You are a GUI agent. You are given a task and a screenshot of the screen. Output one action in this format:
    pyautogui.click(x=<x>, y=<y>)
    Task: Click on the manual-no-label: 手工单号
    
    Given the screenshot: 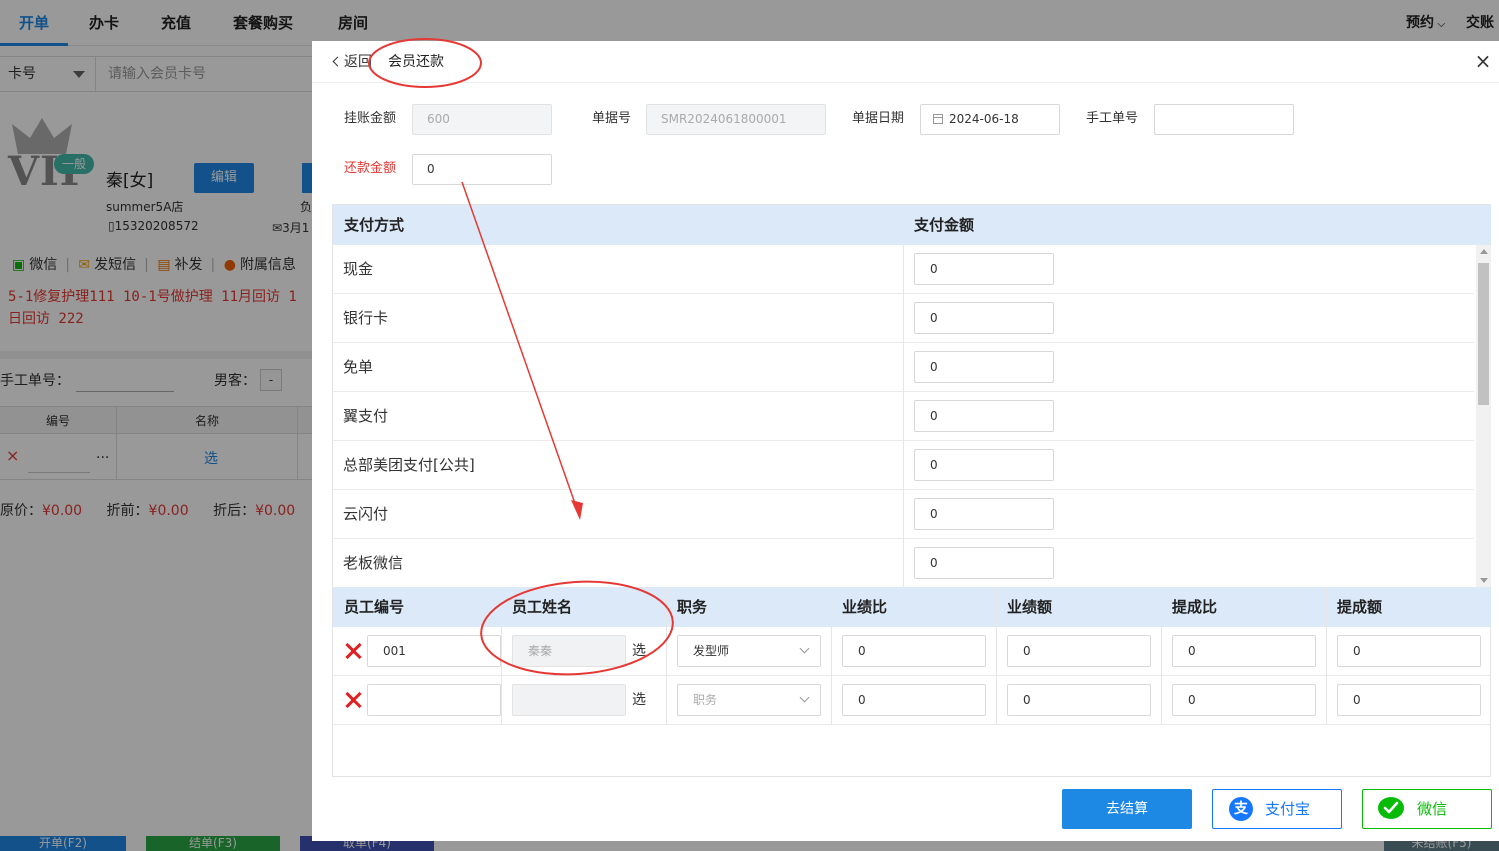 What is the action you would take?
    pyautogui.click(x=1112, y=118)
    